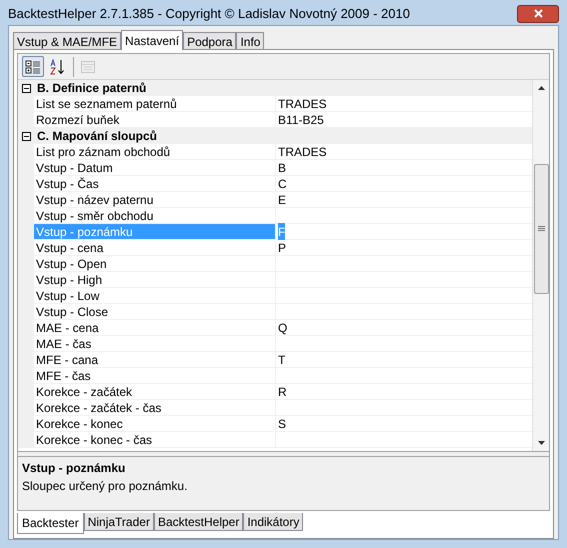 This screenshot has width=567, height=548. Describe the element at coordinates (275, 136) in the screenshot. I see `category-header: C. Mapování sloupců` at that location.